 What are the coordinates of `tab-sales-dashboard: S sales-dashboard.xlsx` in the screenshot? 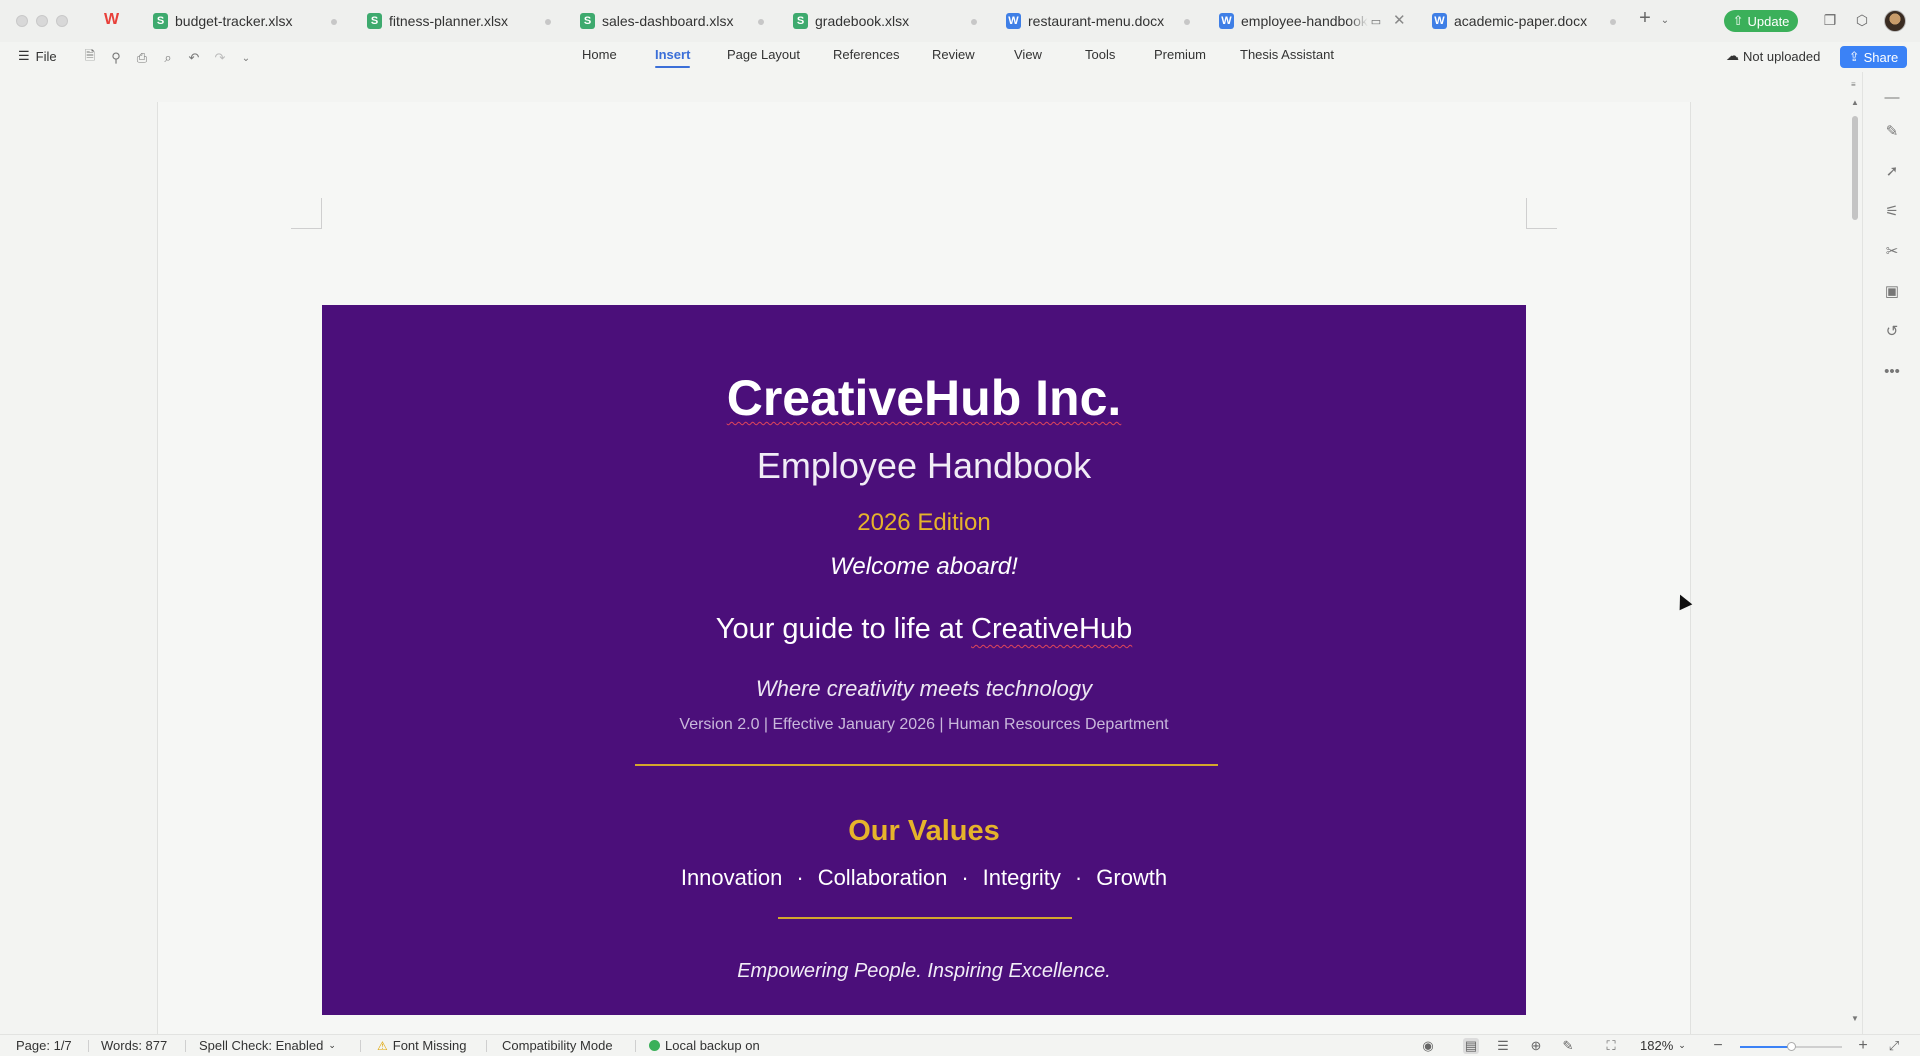 It's located at (657, 21).